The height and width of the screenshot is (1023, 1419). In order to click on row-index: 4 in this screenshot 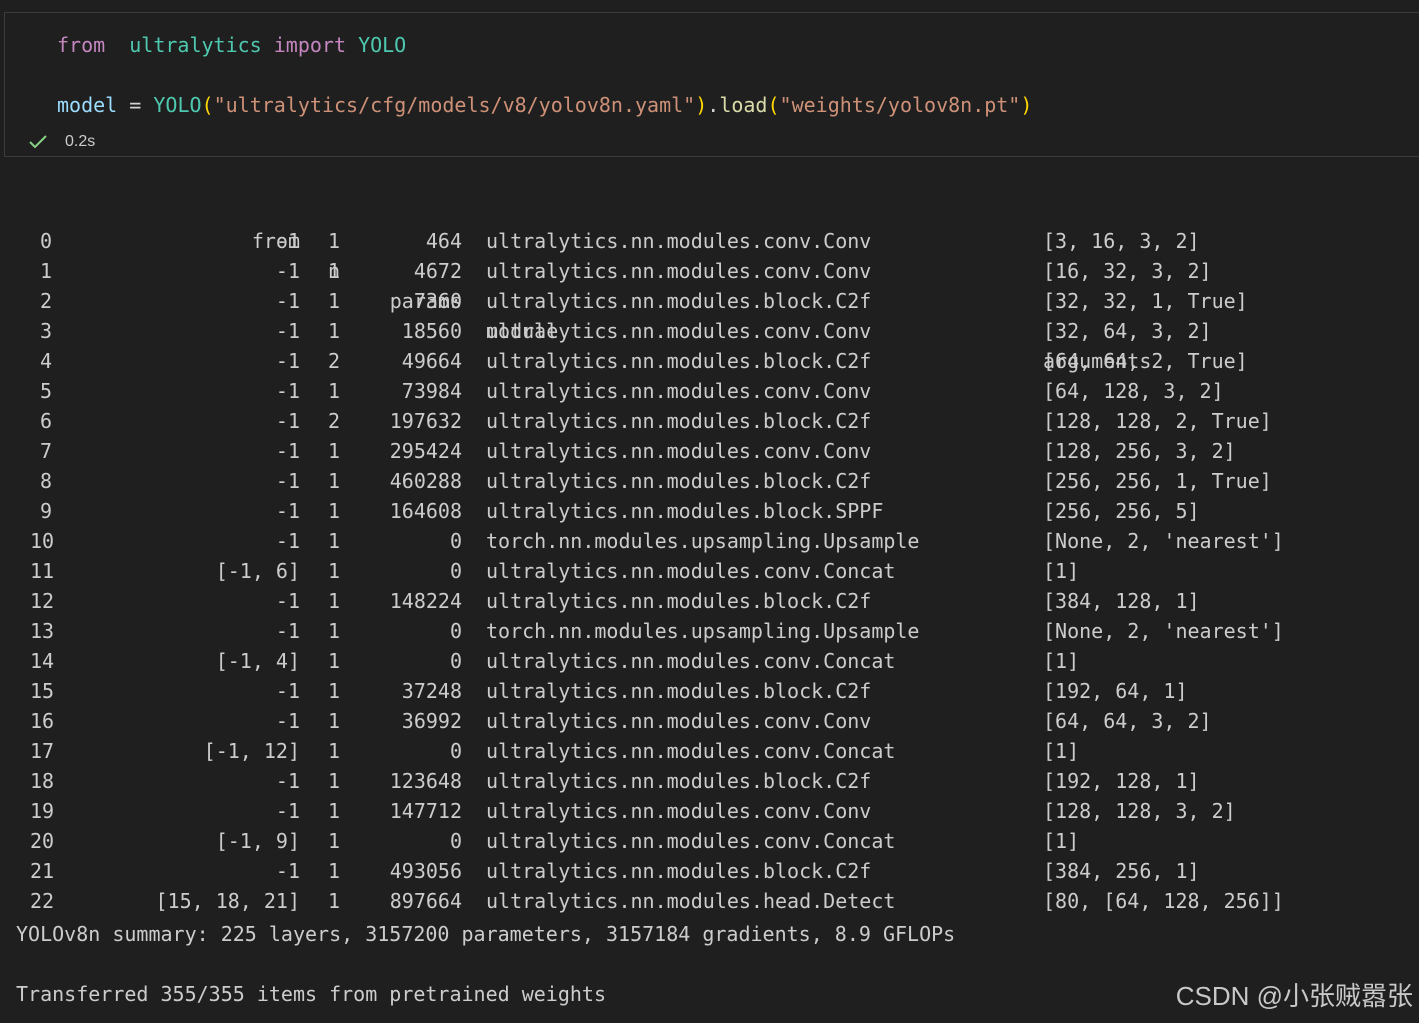, I will do `click(46, 361)`.